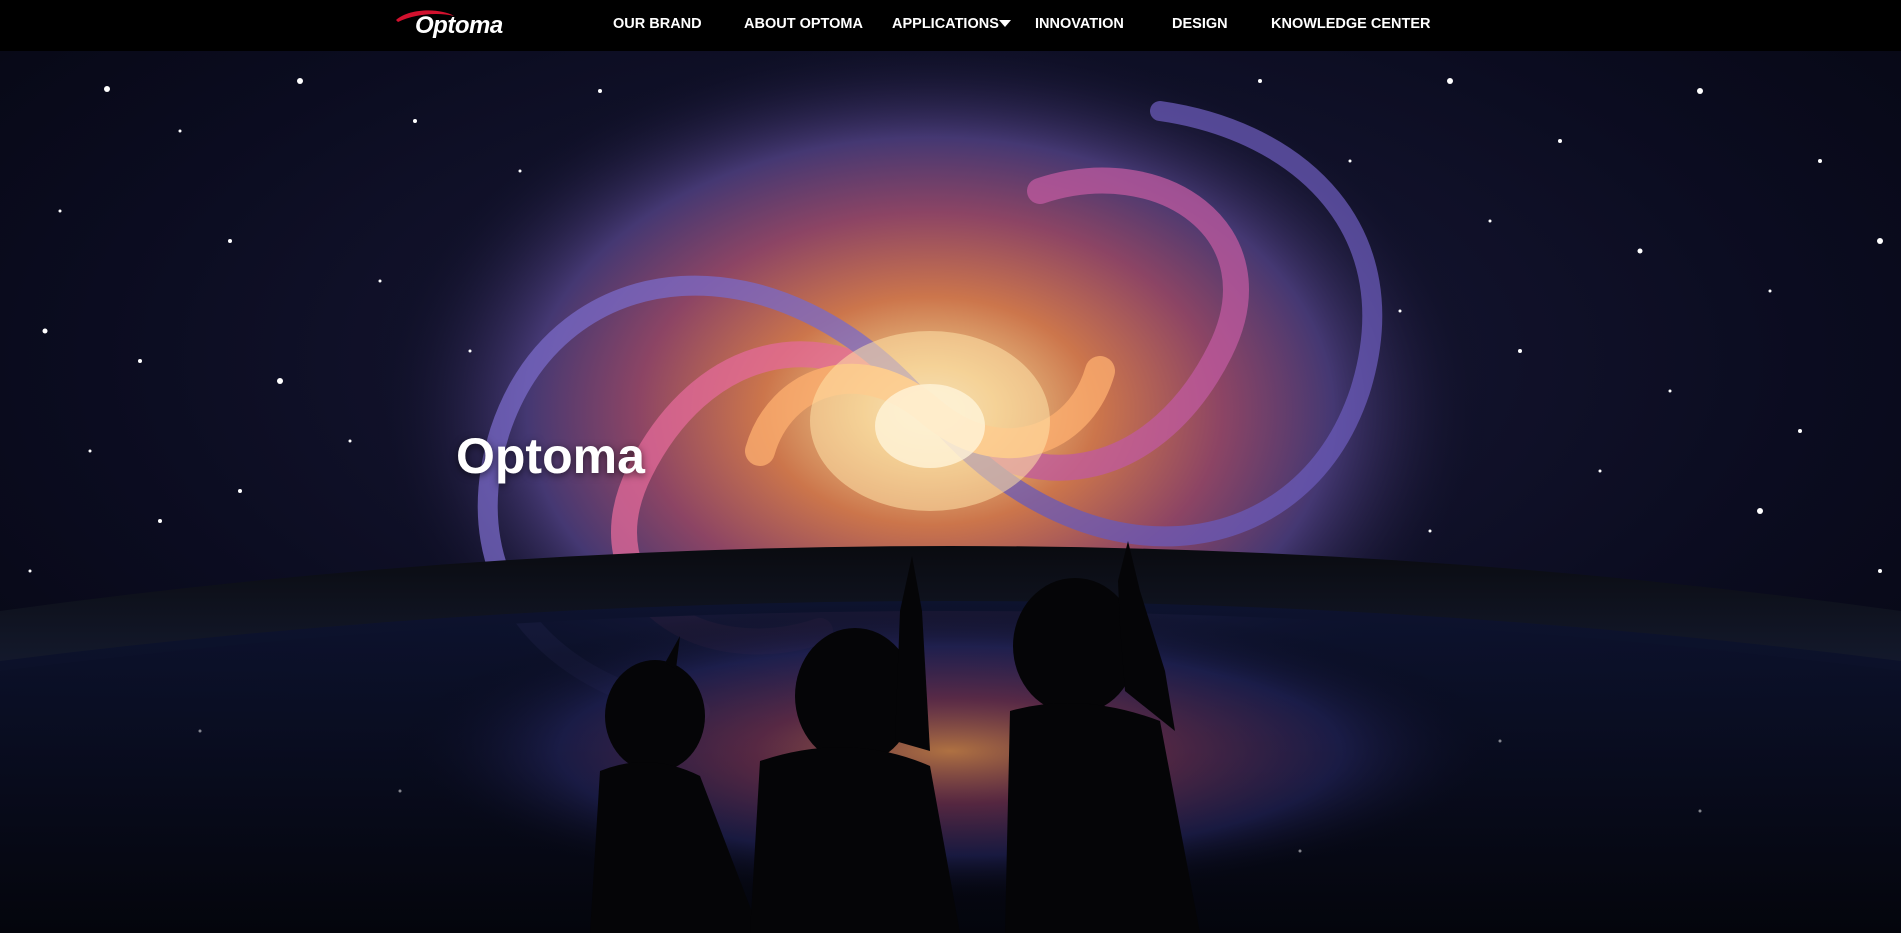 Image resolution: width=1901 pixels, height=933 pixels. Describe the element at coordinates (1079, 24) in the screenshot. I see `nav-innovation: INNOVATION` at that location.